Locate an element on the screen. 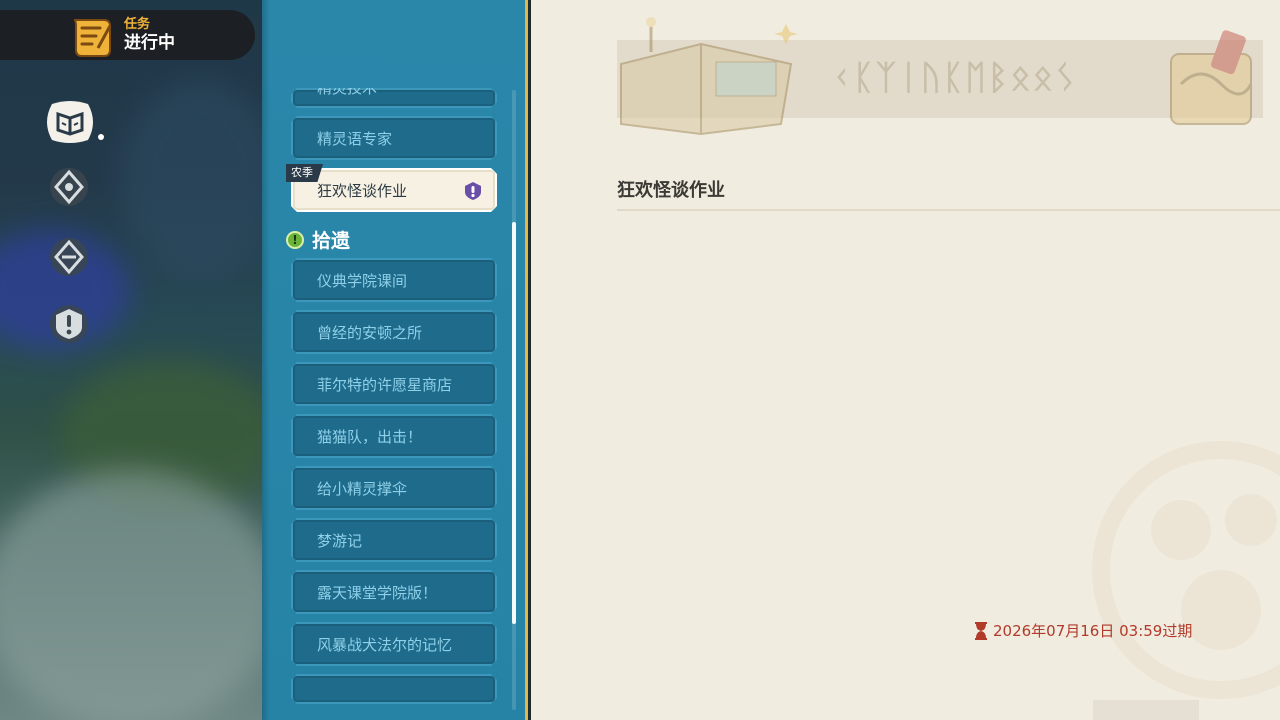  open-book-illustration-icon is located at coordinates (709, 76).